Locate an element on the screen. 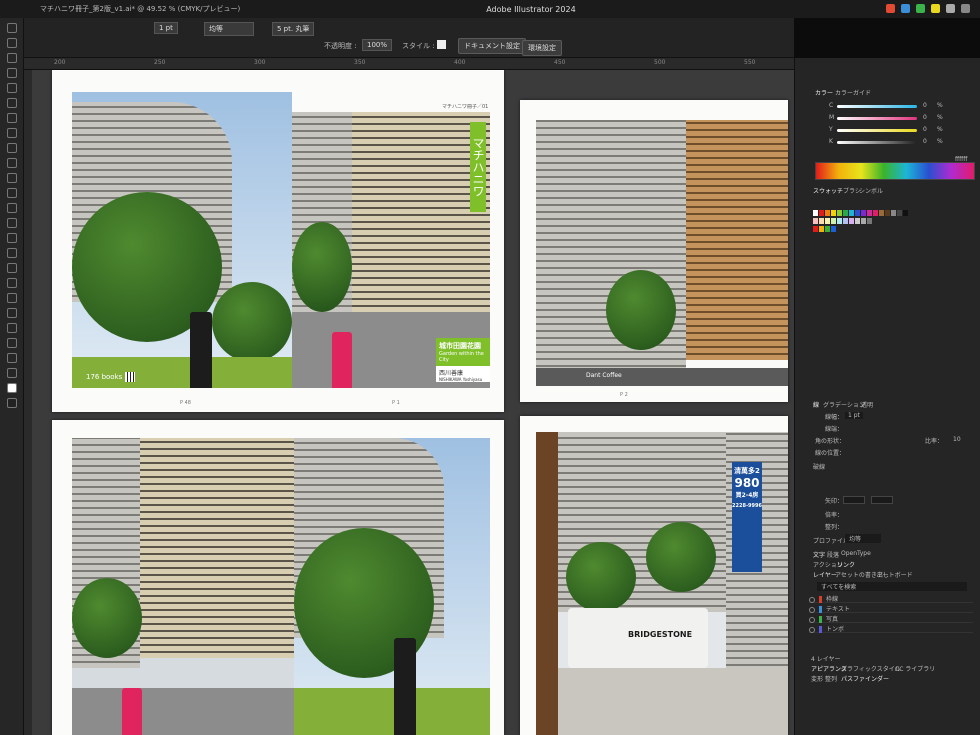  type-tool-icon is located at coordinates (12, 88).